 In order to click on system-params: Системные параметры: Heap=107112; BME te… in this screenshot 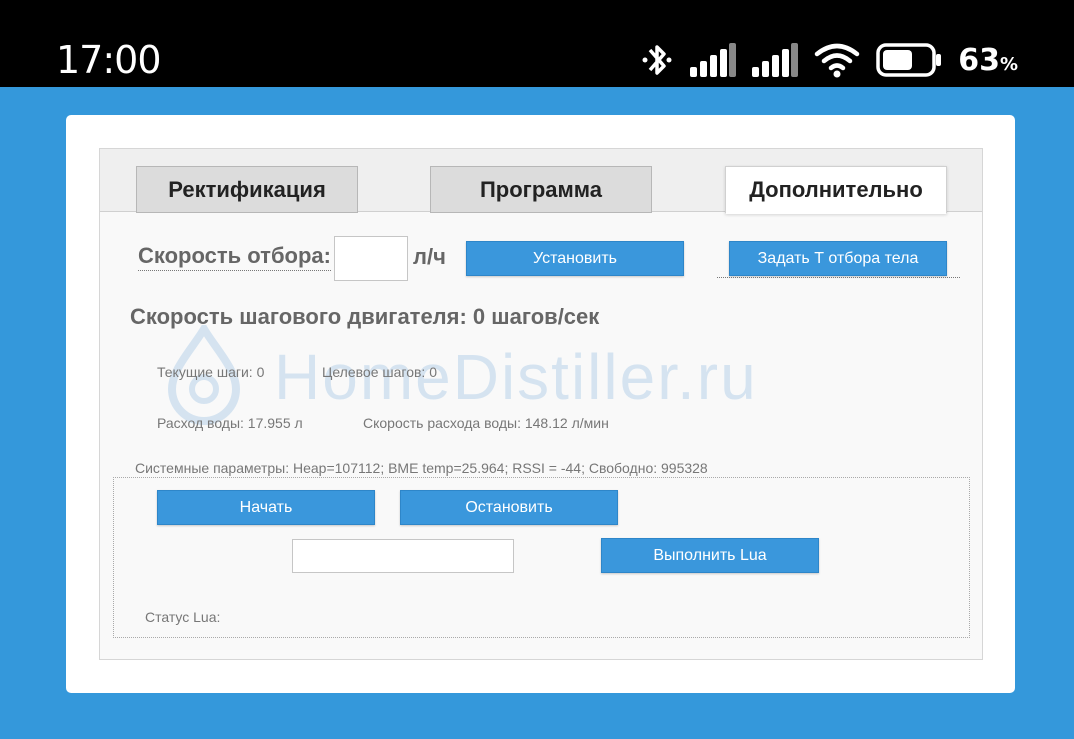, I will do `click(421, 468)`.